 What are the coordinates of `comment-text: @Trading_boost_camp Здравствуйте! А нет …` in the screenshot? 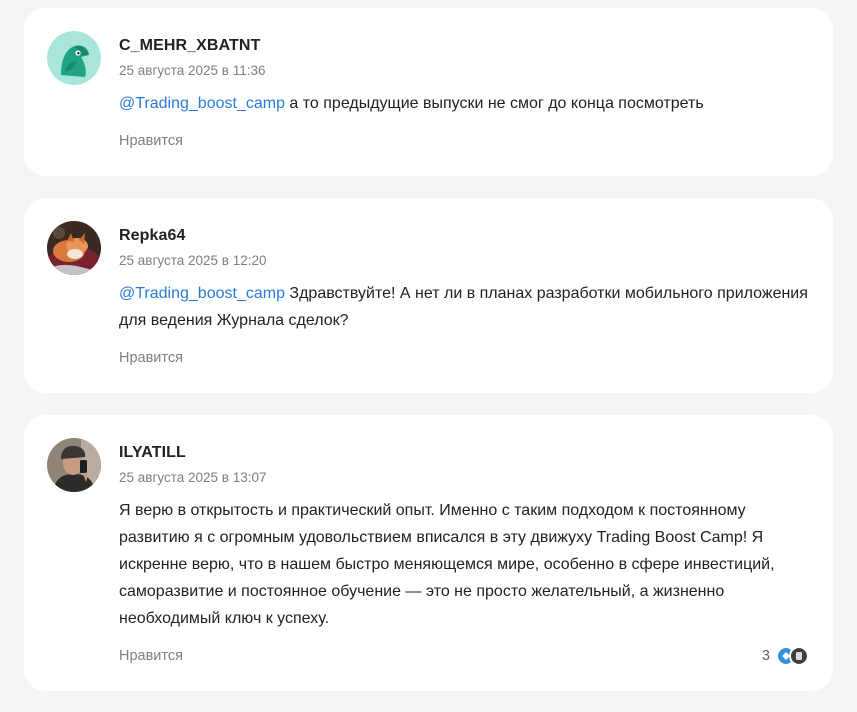 It's located at (464, 307).